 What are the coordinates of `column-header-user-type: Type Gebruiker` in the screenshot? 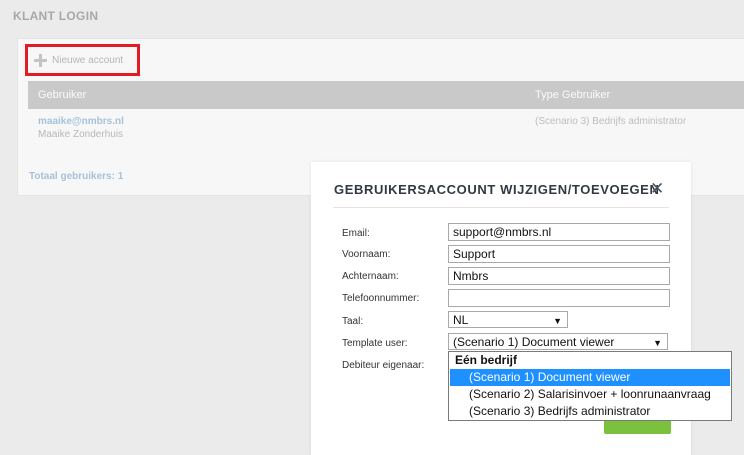 It's located at (572, 95).